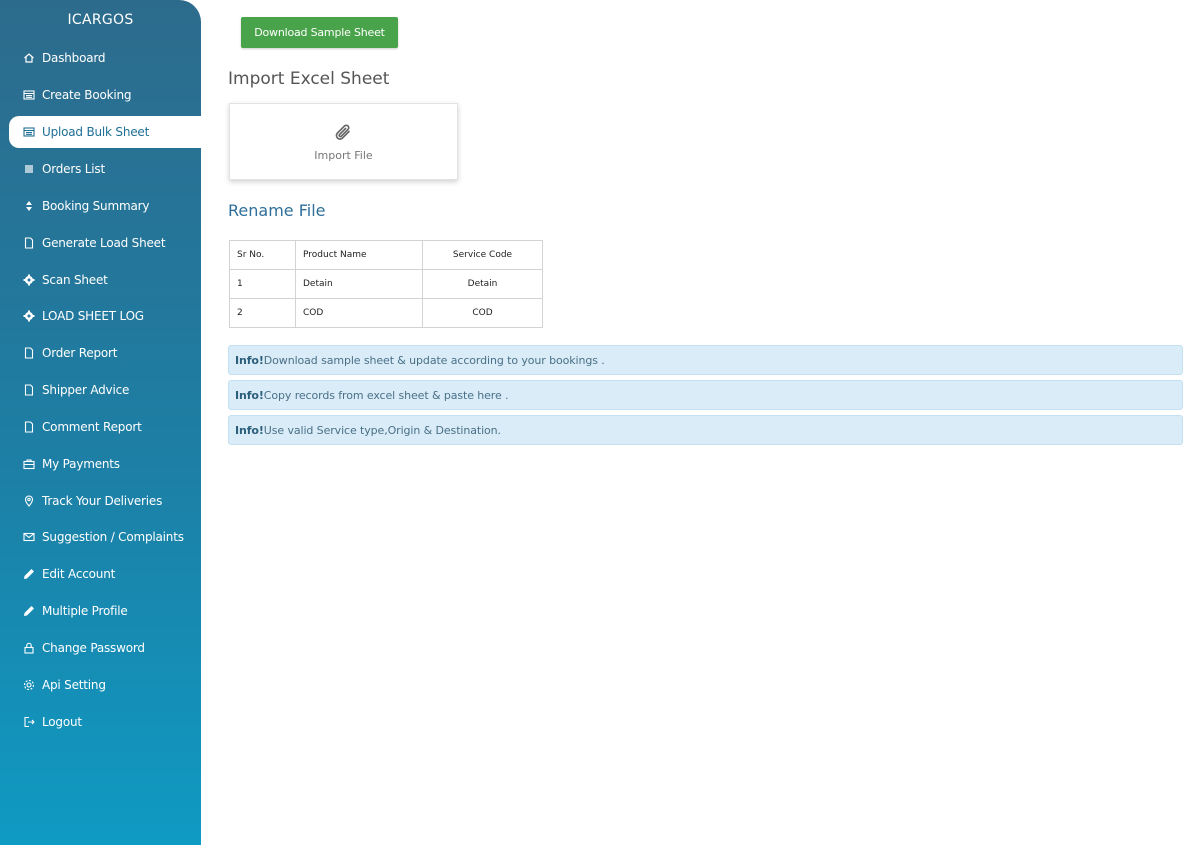 Image resolution: width=1200 pixels, height=845 pixels. What do you see at coordinates (29, 537) in the screenshot?
I see `mail-icon` at bounding box center [29, 537].